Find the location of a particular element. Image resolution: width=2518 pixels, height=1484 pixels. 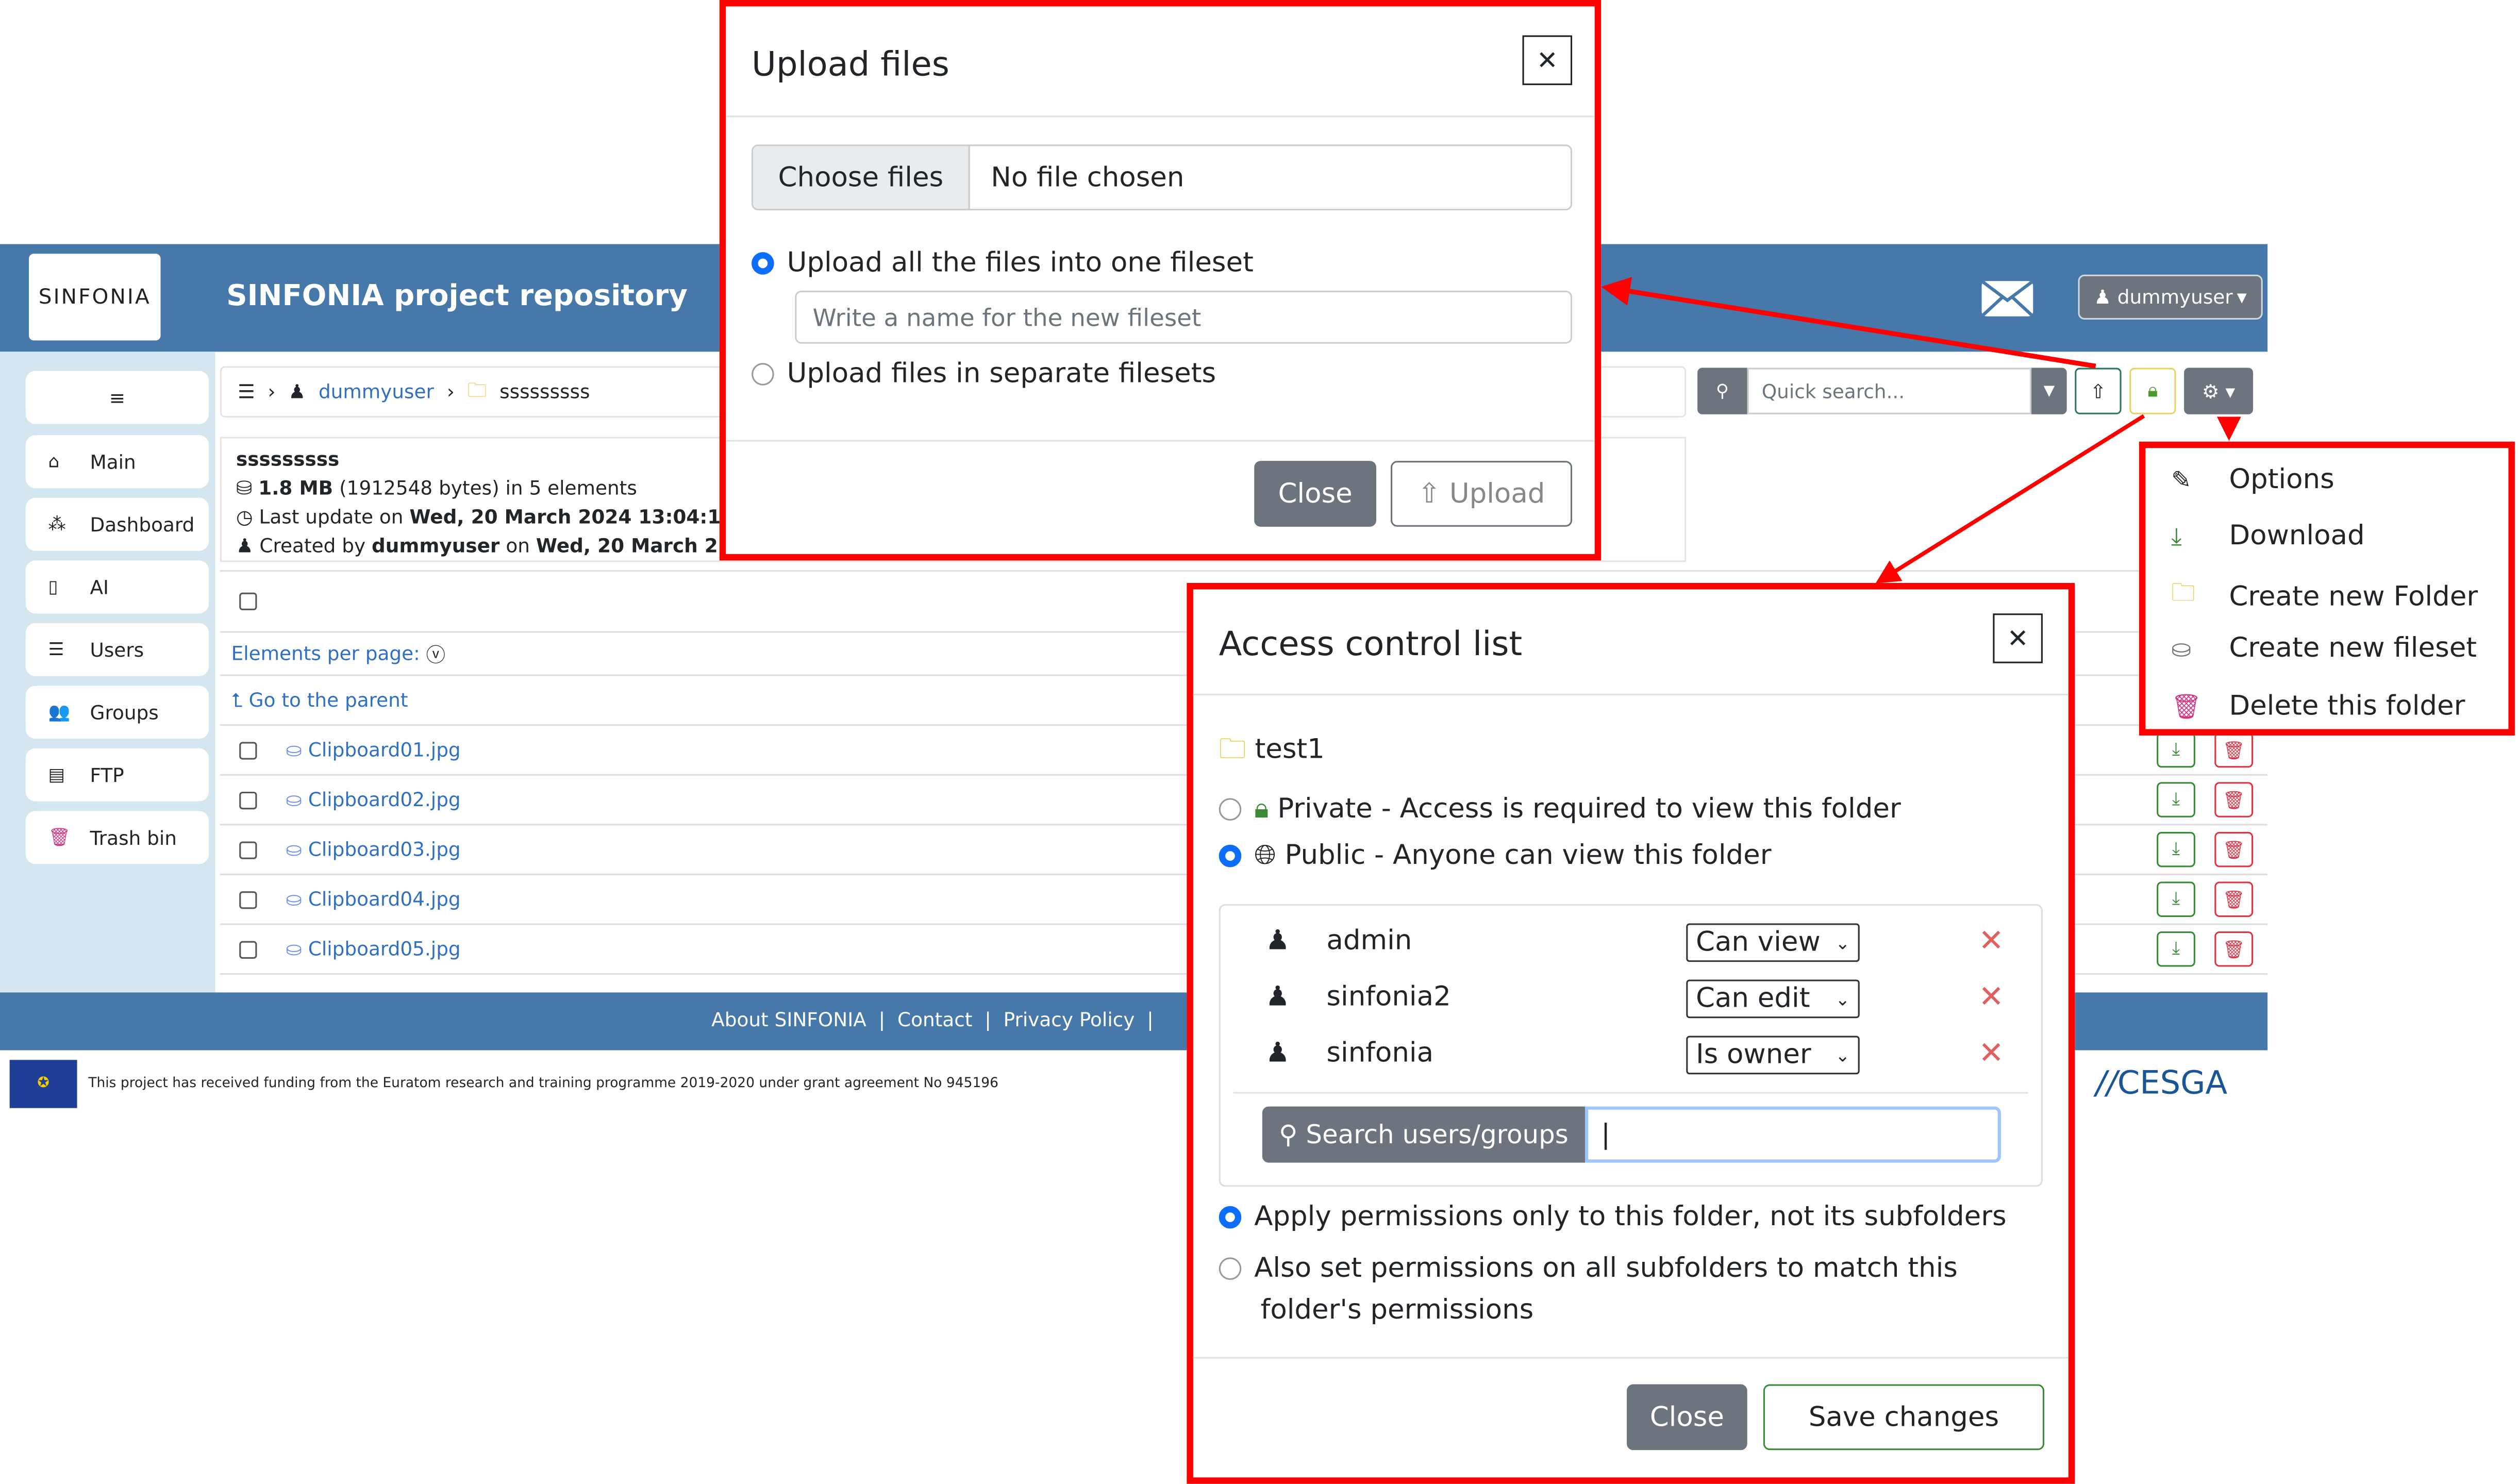

upload-submit-button: ⇧ Upload is located at coordinates (1482, 494).